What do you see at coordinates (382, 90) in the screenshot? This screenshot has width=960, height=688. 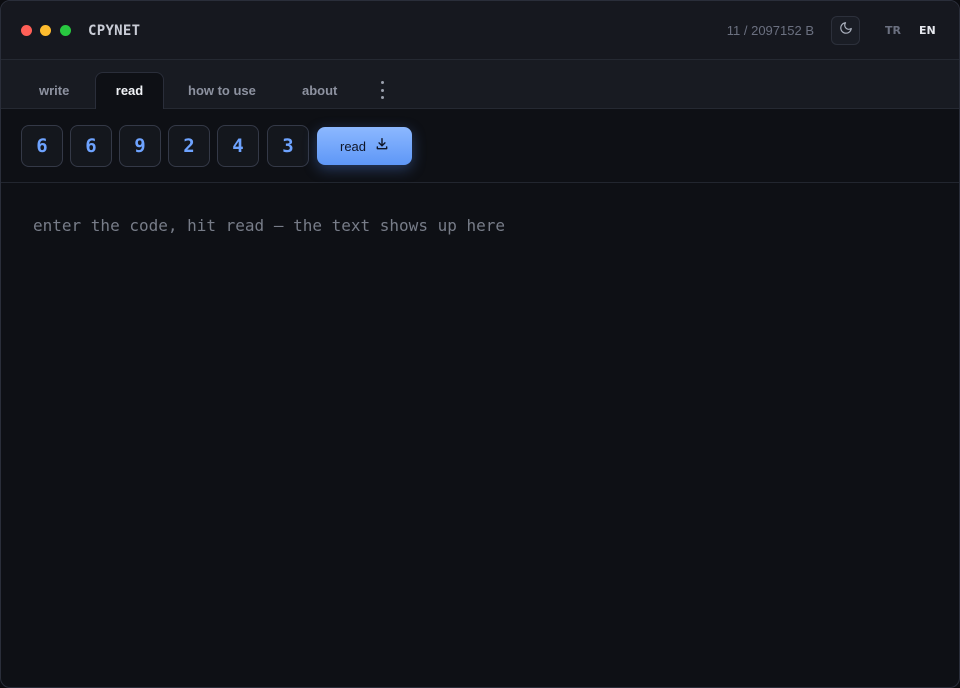 I see `more-vertical-icon` at bounding box center [382, 90].